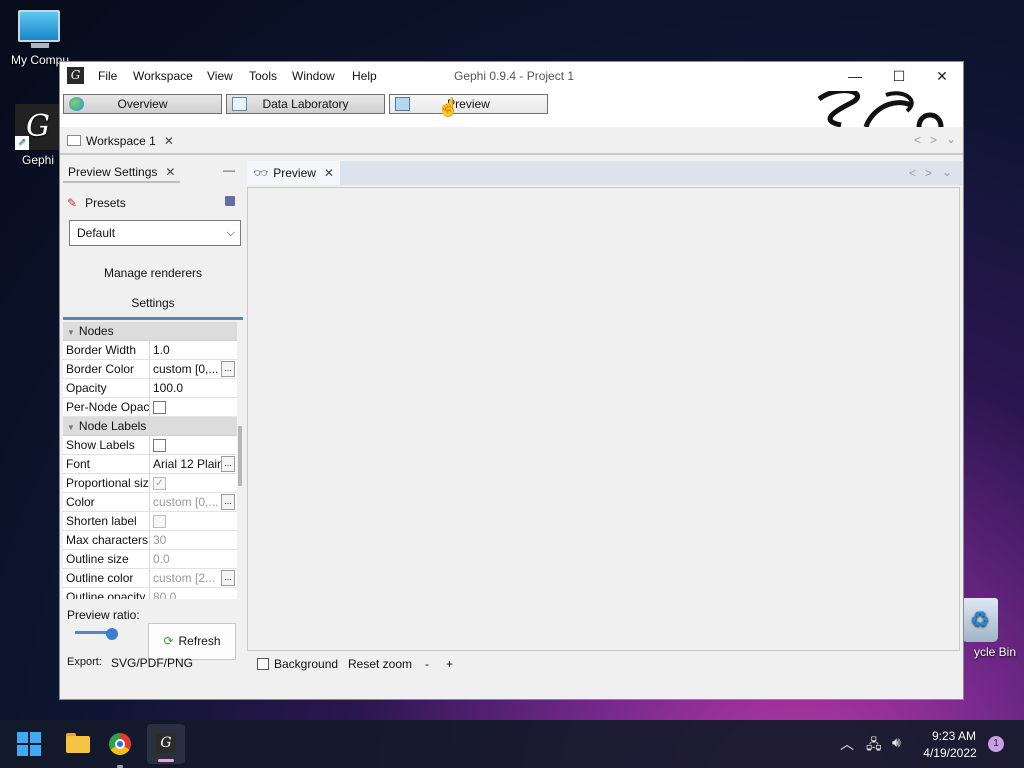  I want to click on maximize-button: ☐, so click(899, 76).